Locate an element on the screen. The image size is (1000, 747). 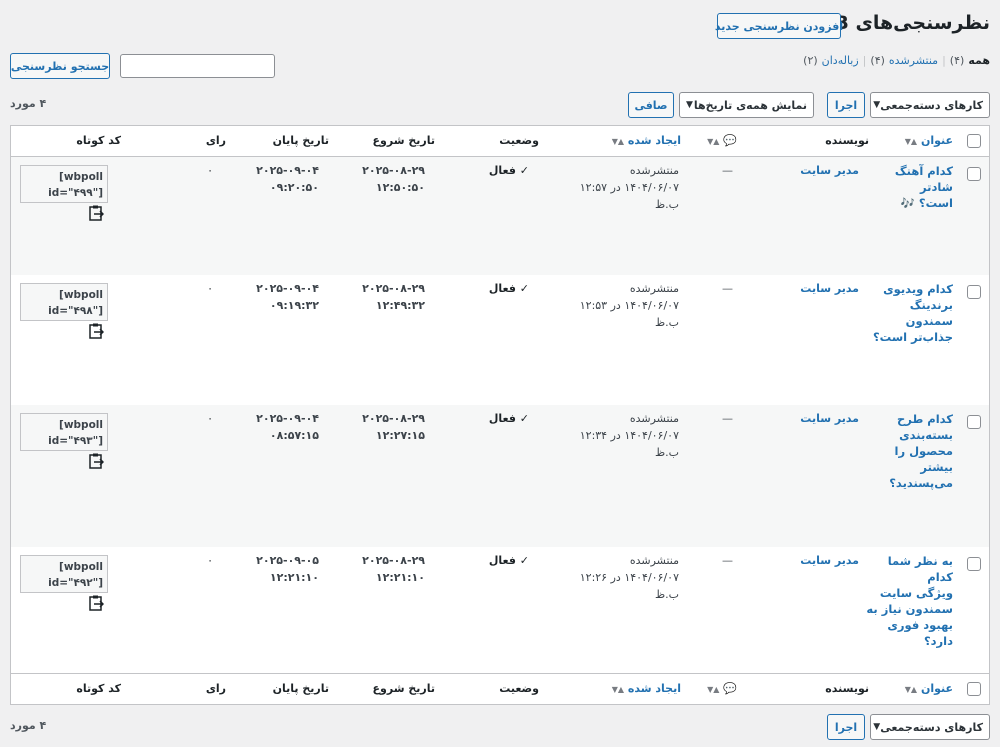
filter-button: صافی is located at coordinates (651, 105).